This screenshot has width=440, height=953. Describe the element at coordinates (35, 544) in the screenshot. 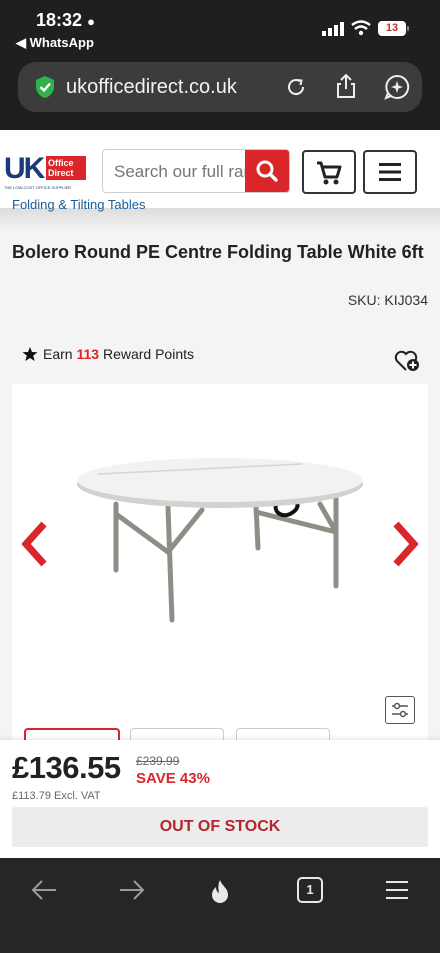

I see `previous-image-arrow-icon` at that location.